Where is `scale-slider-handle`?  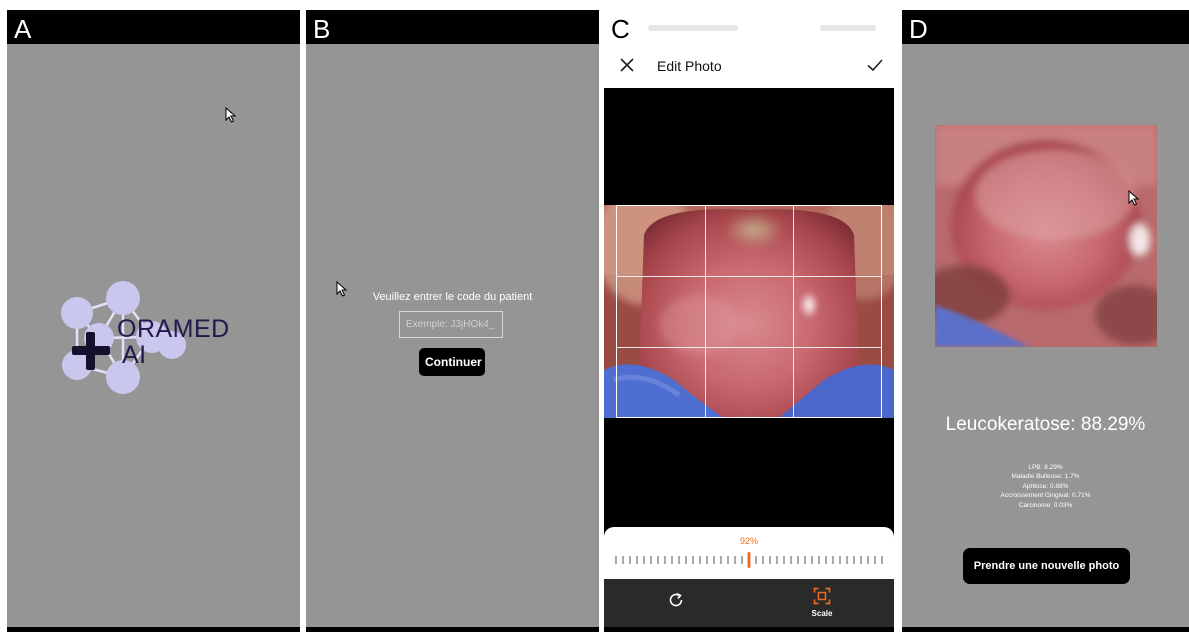
scale-slider-handle is located at coordinates (749, 560).